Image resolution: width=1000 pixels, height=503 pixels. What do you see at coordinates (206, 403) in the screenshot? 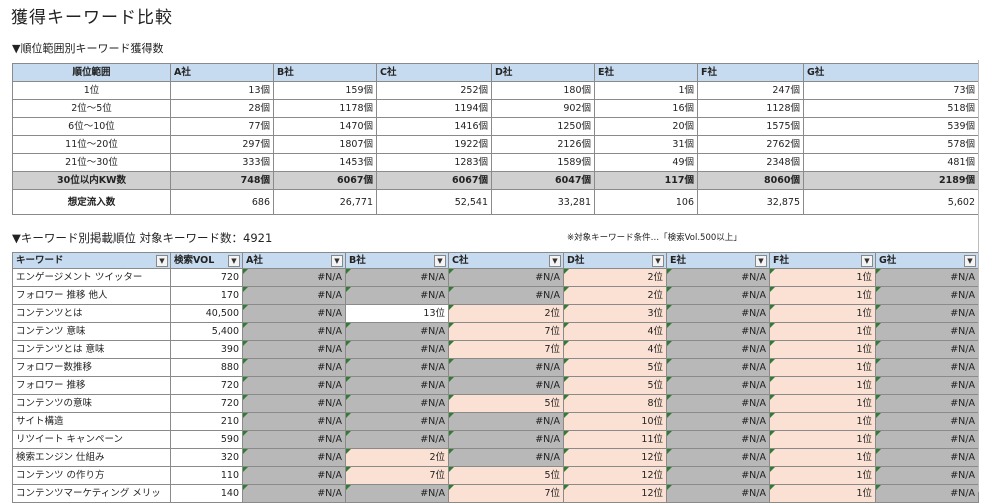
I see `volume-cell: 720` at bounding box center [206, 403].